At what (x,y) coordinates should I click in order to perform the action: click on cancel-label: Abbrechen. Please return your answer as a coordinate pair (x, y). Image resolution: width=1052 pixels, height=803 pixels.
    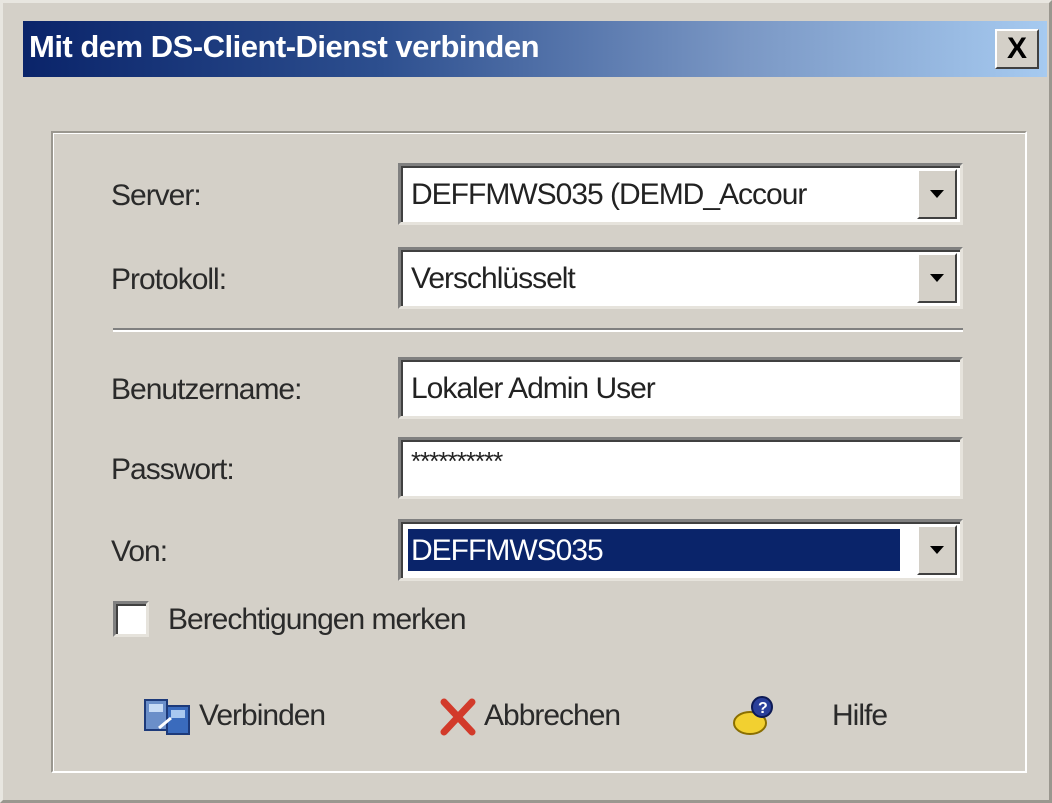
    Looking at the image, I should click on (552, 715).